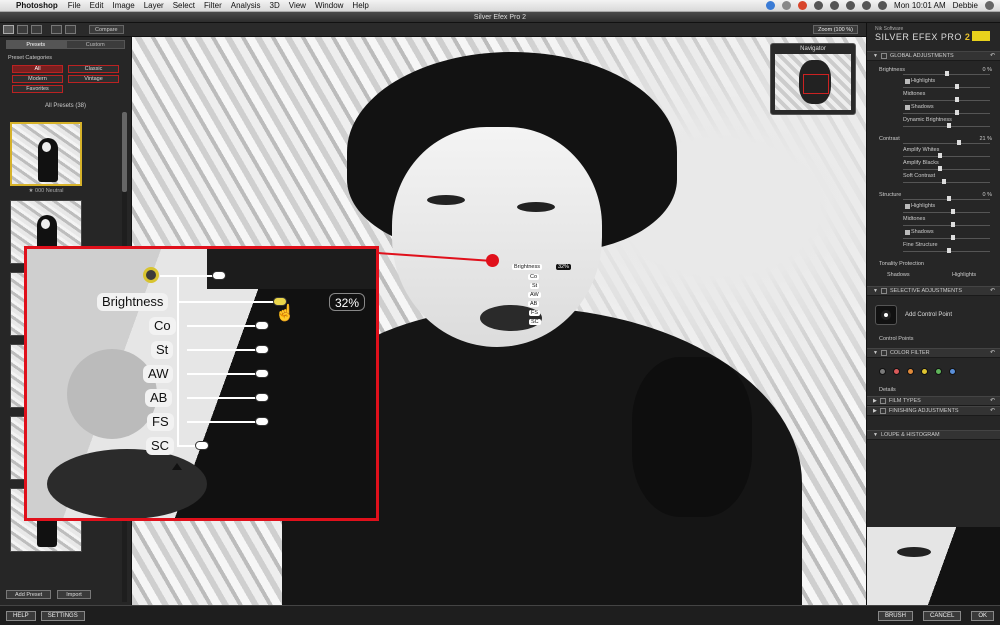 This screenshot has height=625, width=1000. Describe the element at coordinates (933, 339) in the screenshot. I see `control-points-toggle: Control Points` at that location.